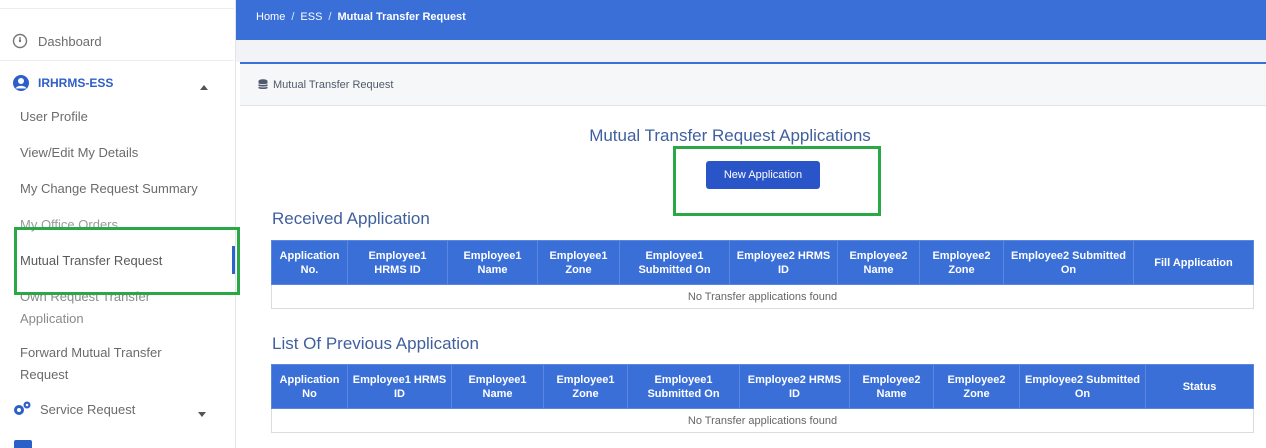 The width and height of the screenshot is (1266, 448). I want to click on breadcrumb: Home / ESS / Mutual Transfer Request, so click(361, 17).